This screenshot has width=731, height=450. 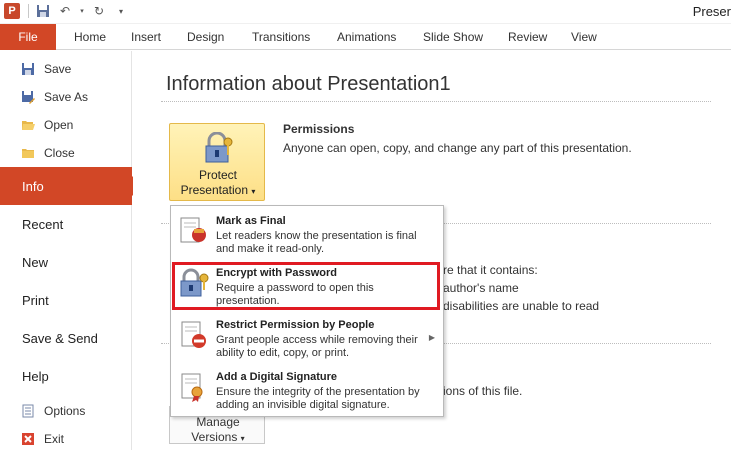 What do you see at coordinates (12, 11) in the screenshot?
I see `powerpoint-app-icon: P` at bounding box center [12, 11].